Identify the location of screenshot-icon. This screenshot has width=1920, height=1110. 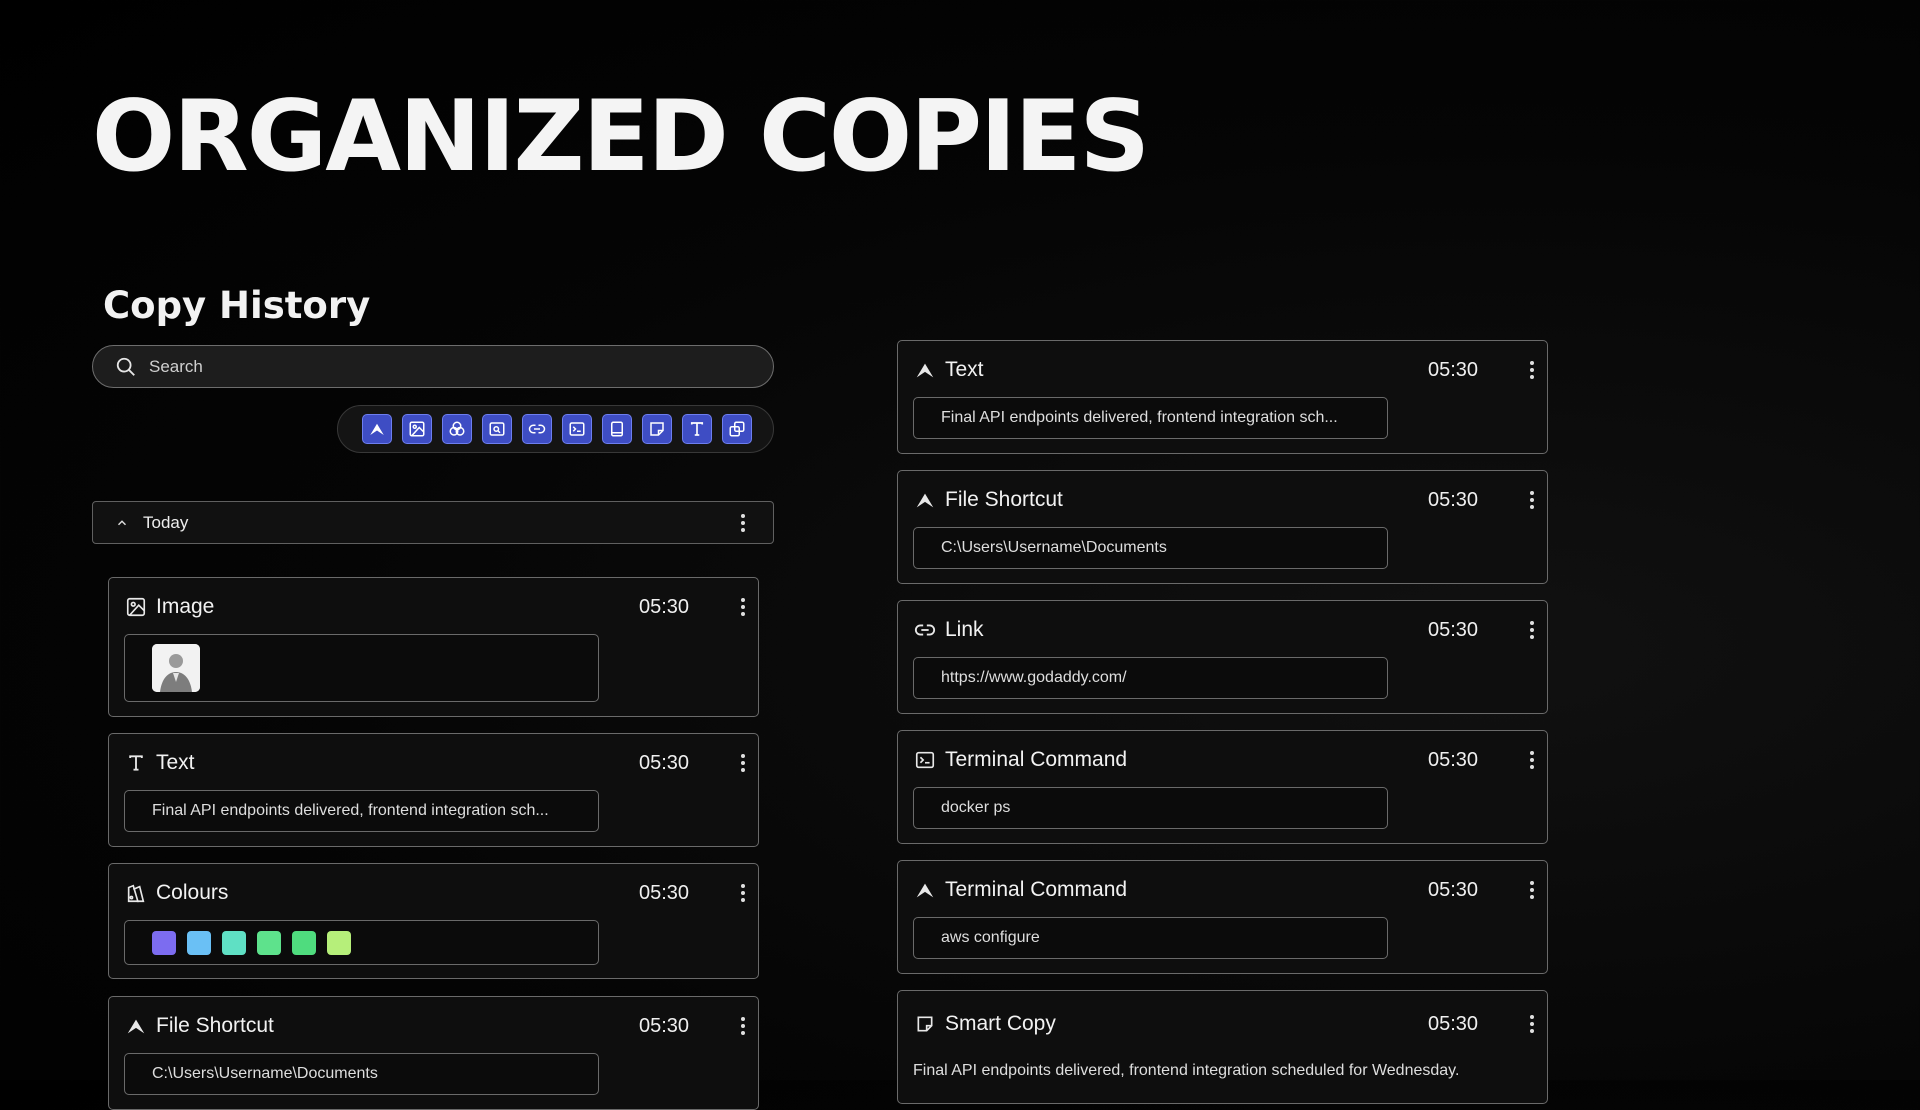
(497, 429).